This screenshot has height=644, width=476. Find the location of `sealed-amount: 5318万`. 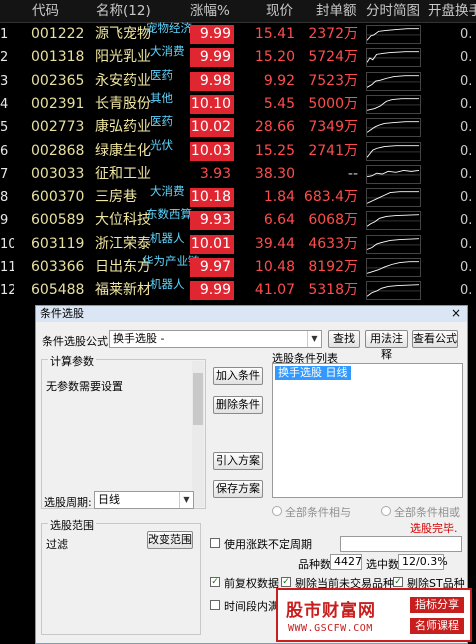

sealed-amount: 5318万 is located at coordinates (333, 290).